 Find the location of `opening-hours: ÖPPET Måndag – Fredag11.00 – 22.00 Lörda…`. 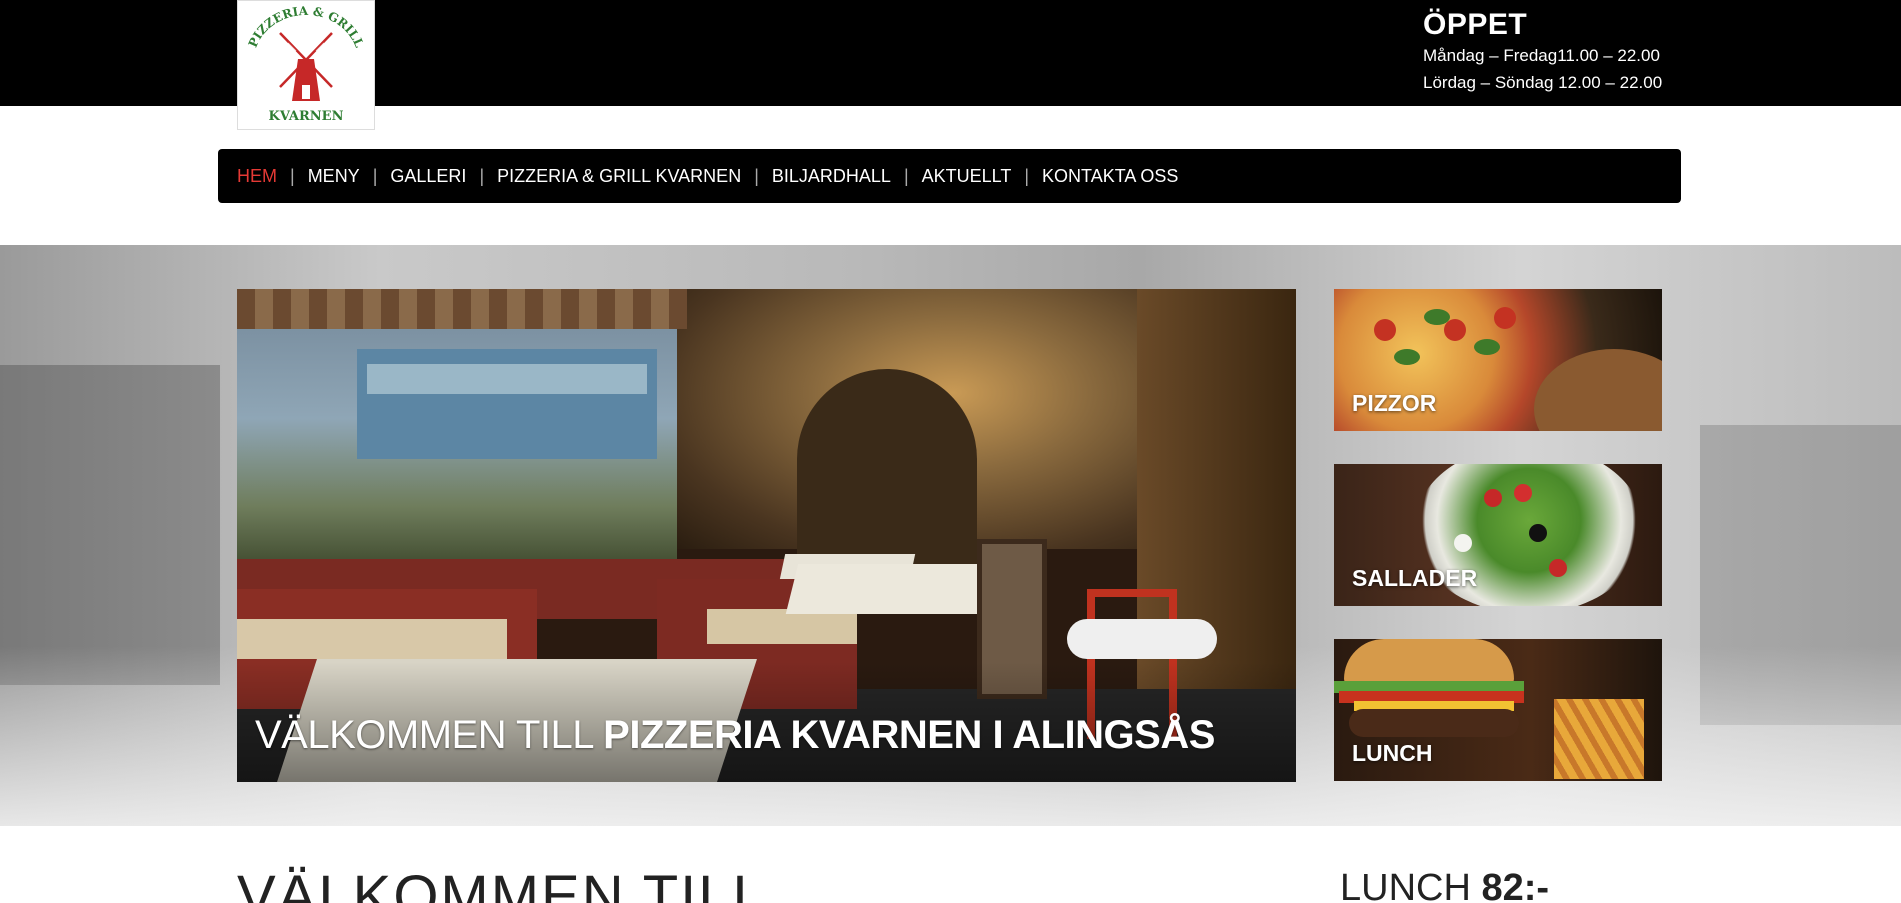

opening-hours: ÖPPET Måndag – Fredag11.00 – 22.00 Lörda… is located at coordinates (1542, 52).